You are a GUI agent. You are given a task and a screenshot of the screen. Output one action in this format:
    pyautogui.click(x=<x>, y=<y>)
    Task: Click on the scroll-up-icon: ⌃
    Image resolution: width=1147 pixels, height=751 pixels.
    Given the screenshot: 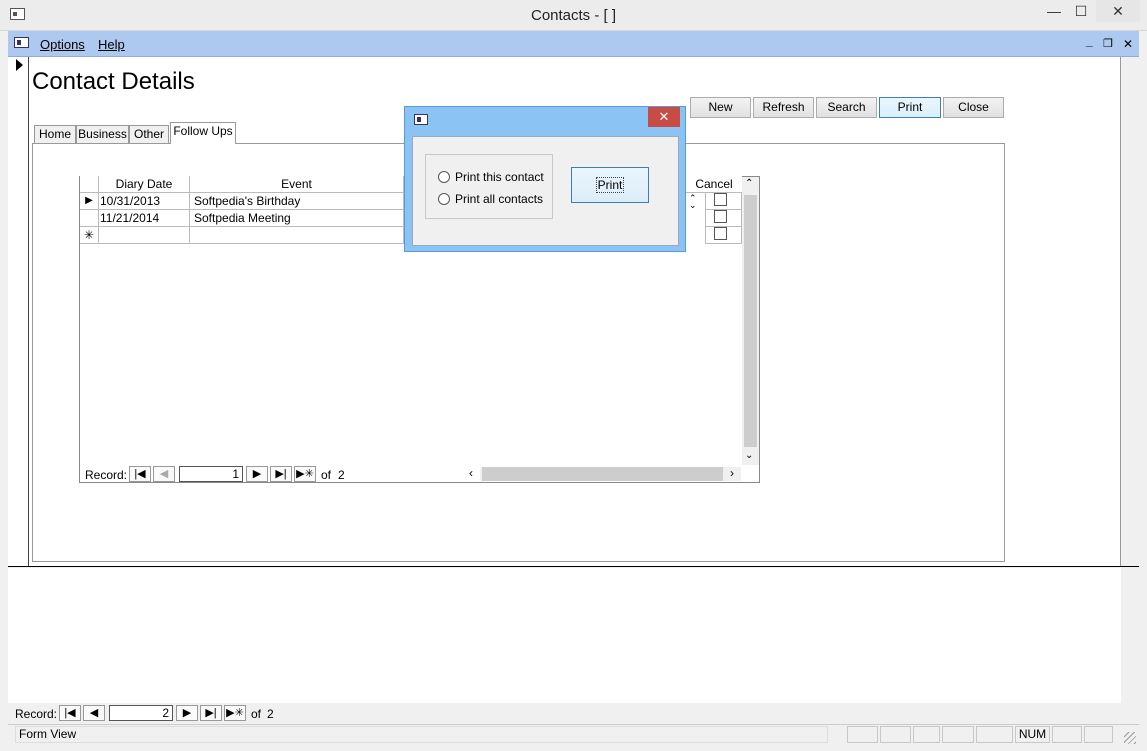 What is the action you would take?
    pyautogui.click(x=749, y=183)
    